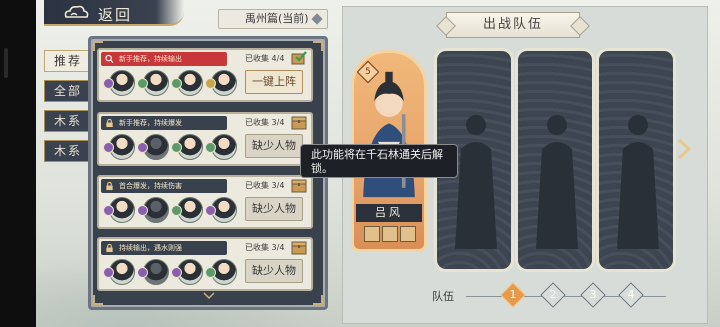  I want to click on team-number: 2, so click(553, 294).